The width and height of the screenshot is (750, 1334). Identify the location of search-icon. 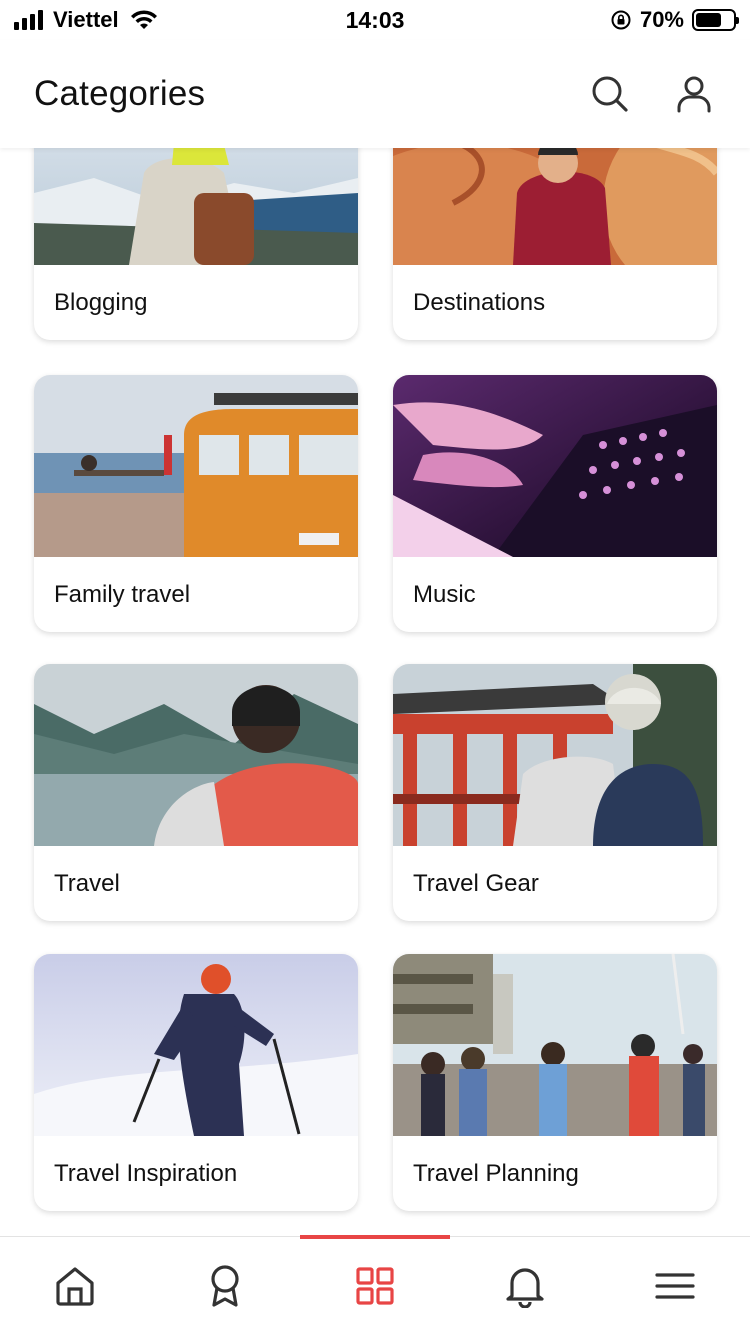
(610, 94).